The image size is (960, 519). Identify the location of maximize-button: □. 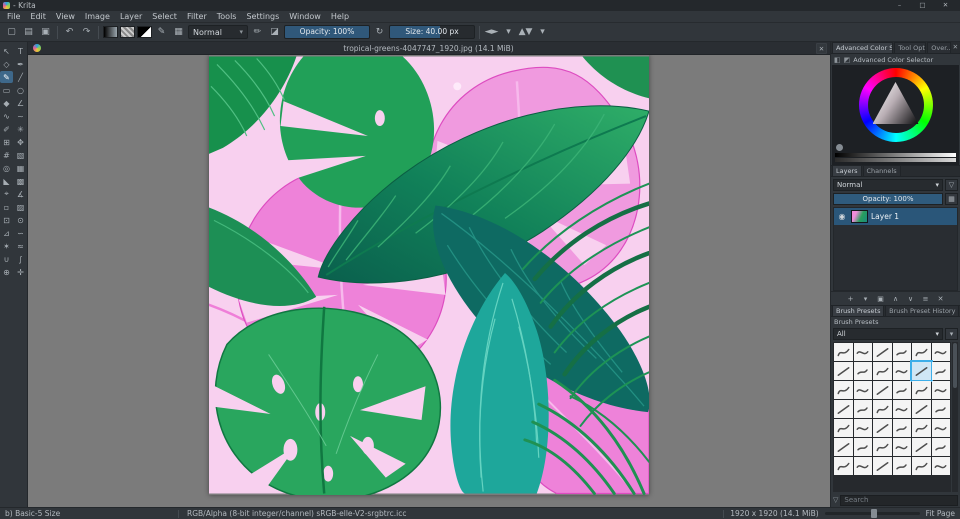
(922, 5).